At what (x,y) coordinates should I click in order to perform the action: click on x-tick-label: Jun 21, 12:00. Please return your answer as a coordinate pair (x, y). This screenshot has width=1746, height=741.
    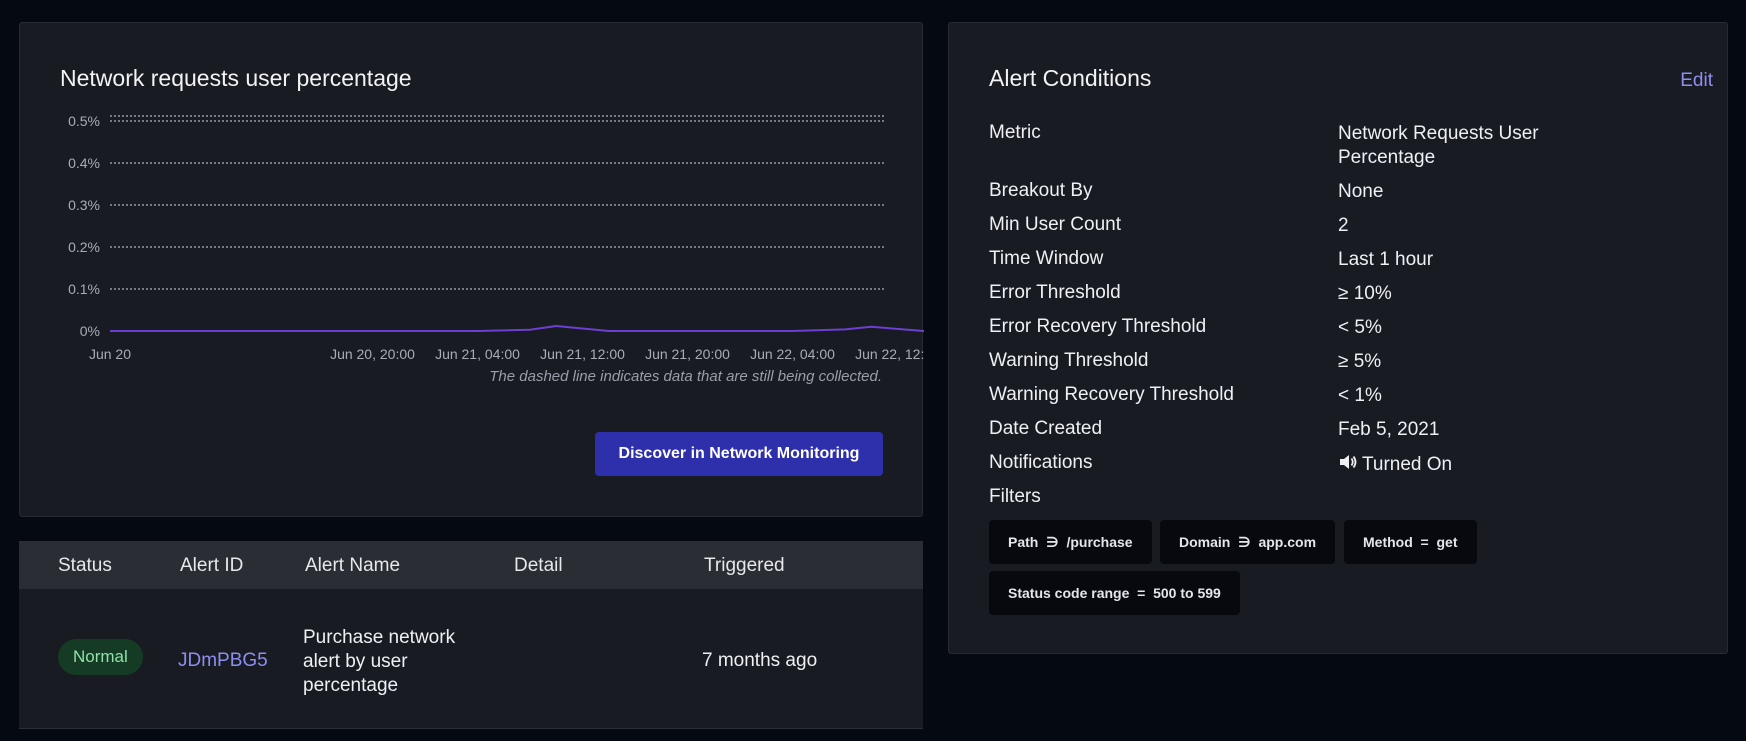
    Looking at the image, I should click on (582, 354).